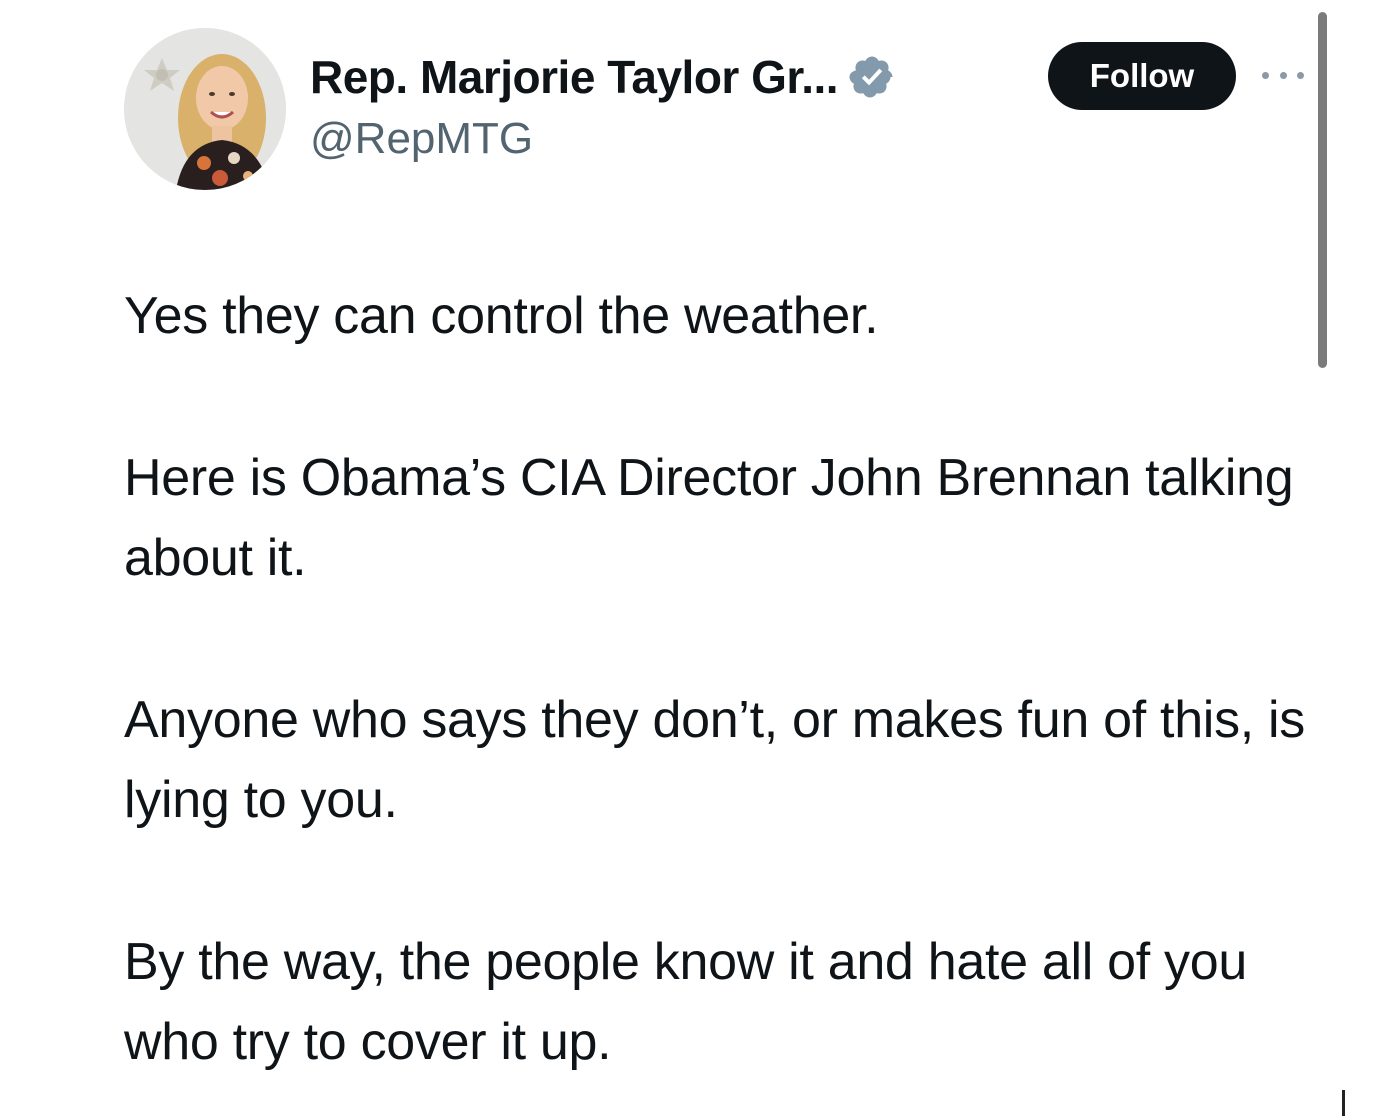 This screenshot has width=1400, height=1118. Describe the element at coordinates (1142, 76) in the screenshot. I see `follow-button: Follow` at that location.